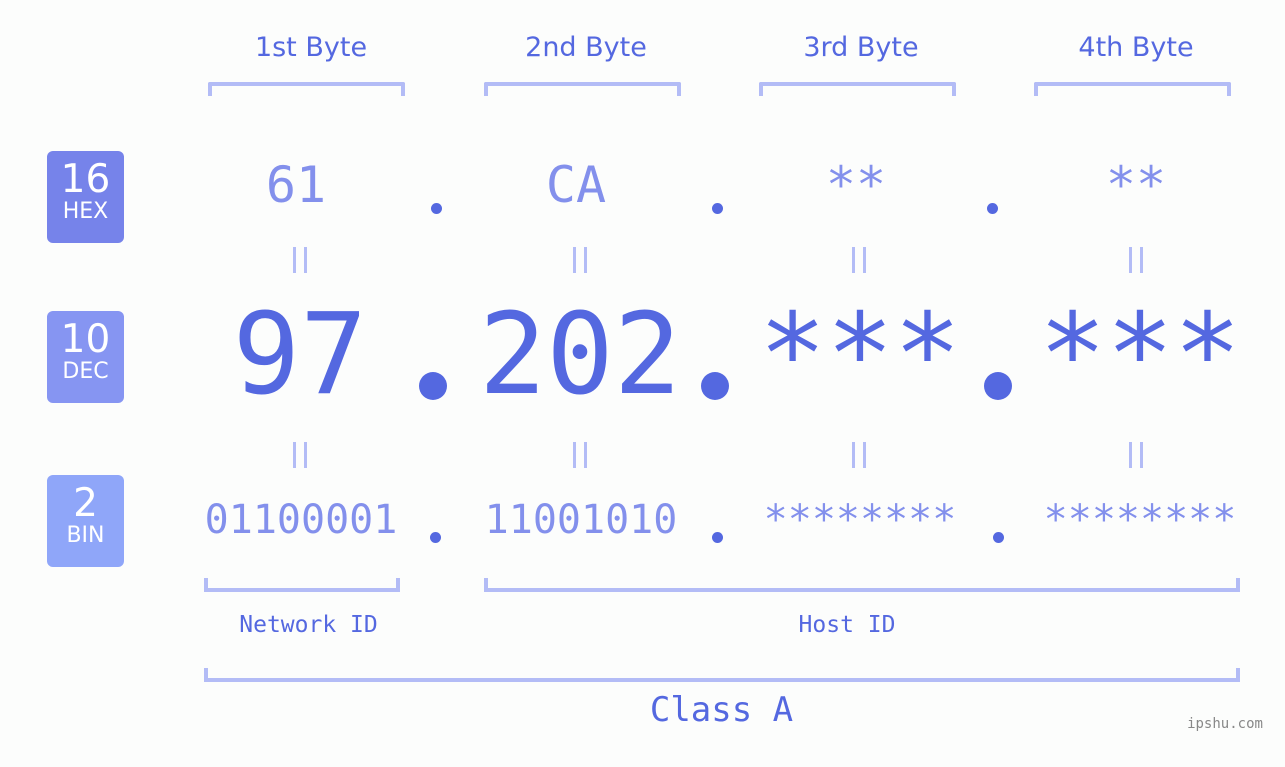 The width and height of the screenshot is (1285, 767). Describe the element at coordinates (586, 47) in the screenshot. I see `byte-header-2: 2nd Byte` at that location.